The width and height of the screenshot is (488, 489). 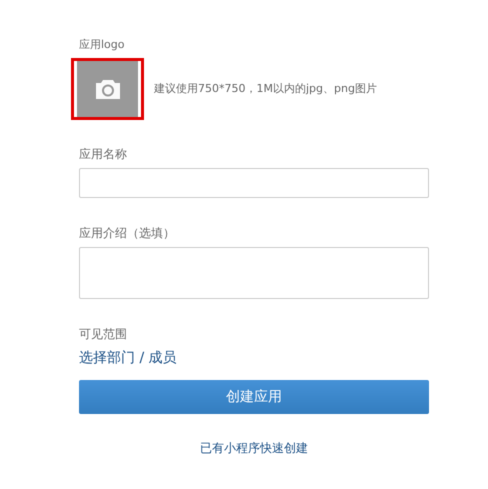 I want to click on logo-label: 应用logo, so click(x=102, y=45).